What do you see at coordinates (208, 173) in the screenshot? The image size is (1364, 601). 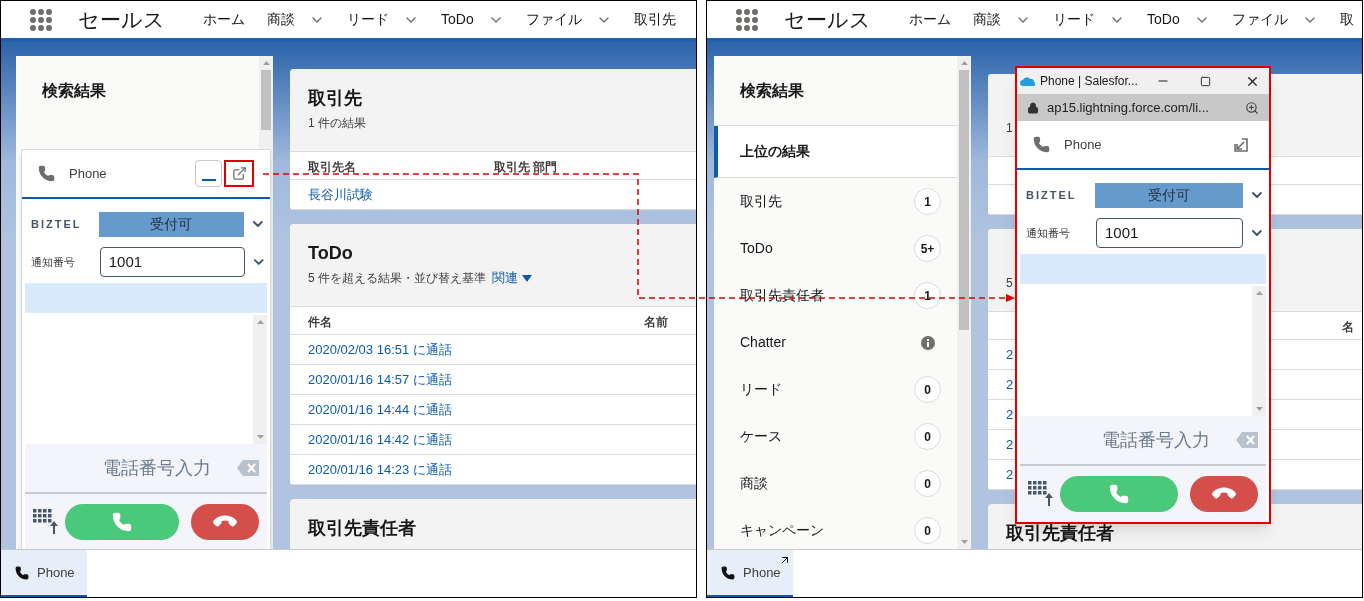 I see `minimize-button` at bounding box center [208, 173].